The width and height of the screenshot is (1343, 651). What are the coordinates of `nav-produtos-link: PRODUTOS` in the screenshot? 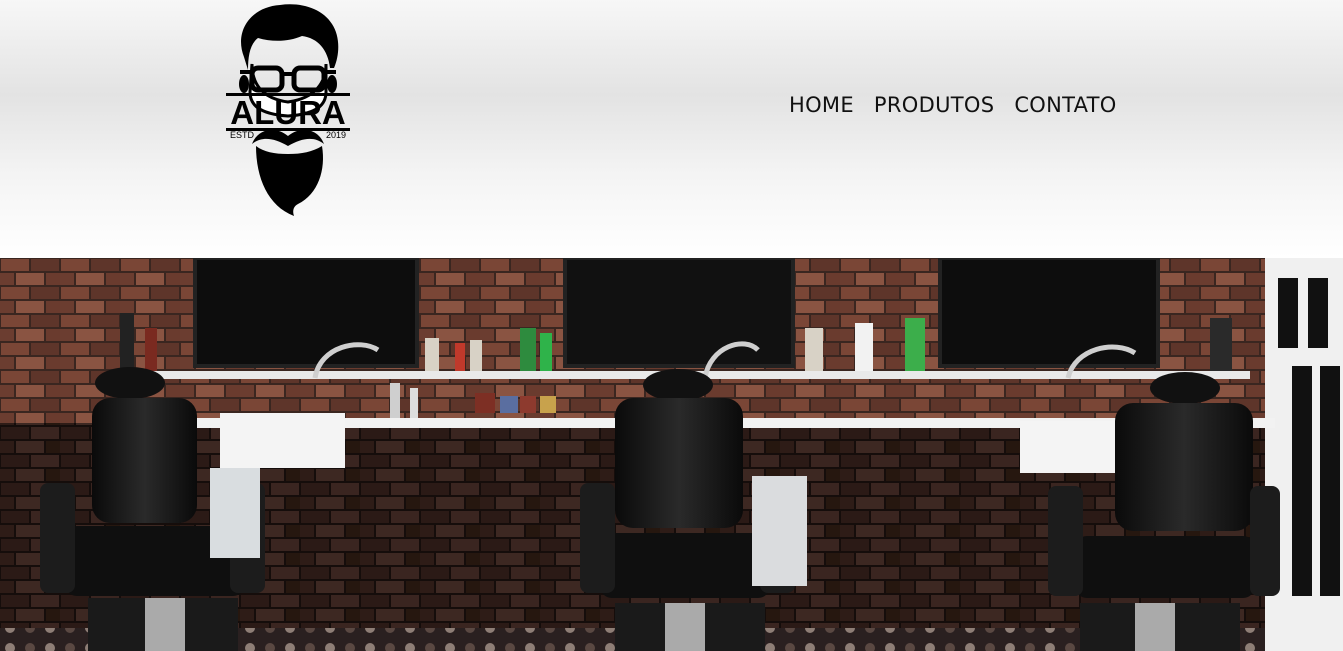 It's located at (934, 105).